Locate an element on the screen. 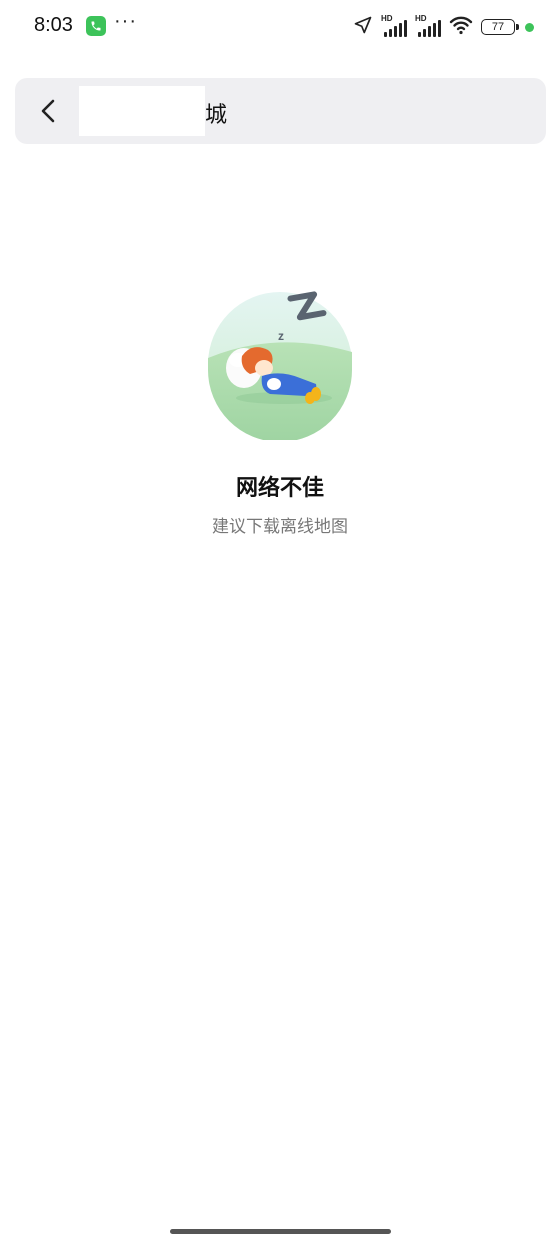 Image resolution: width=560 pixels, height=1244 pixels. battery-icon: 77 is located at coordinates (500, 27).